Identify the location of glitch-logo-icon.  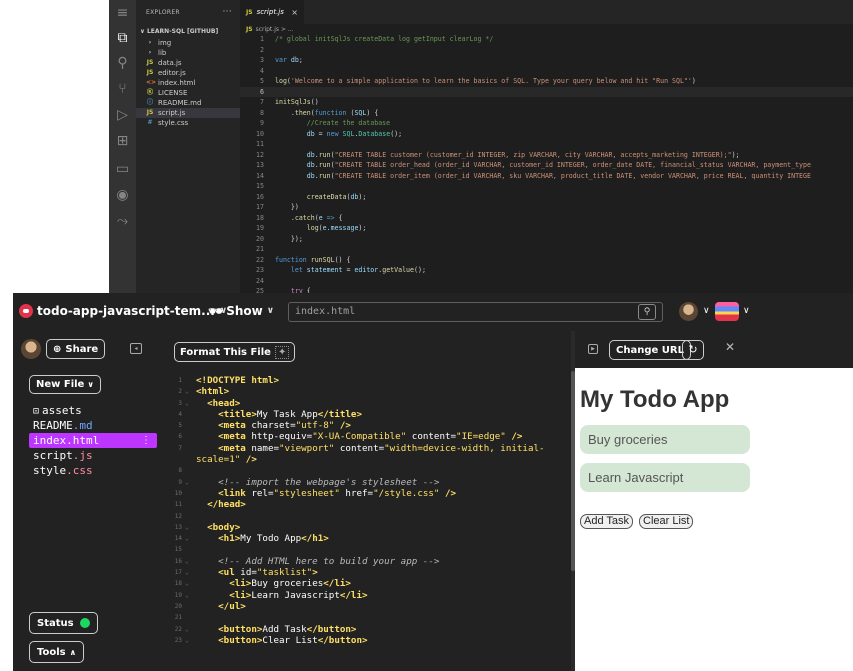
(727, 311).